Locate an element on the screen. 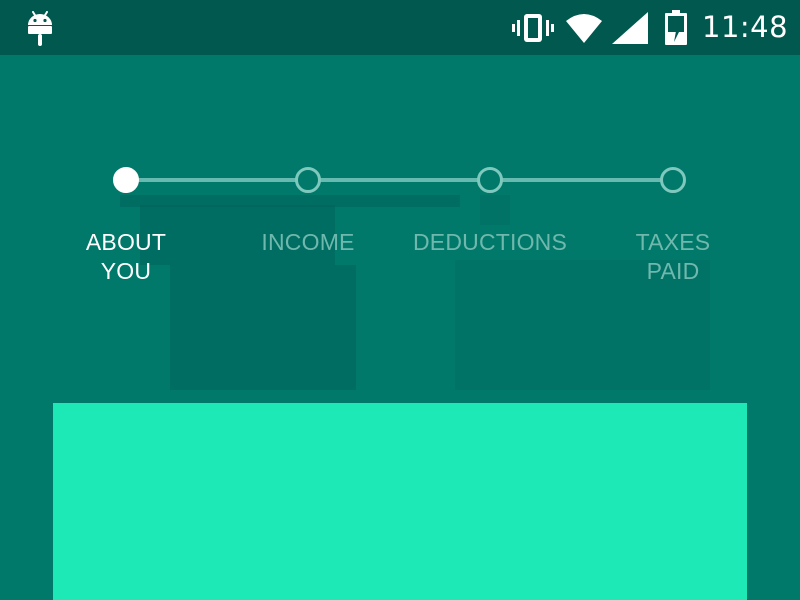 Image resolution: width=800 pixels, height=600 pixels. status-bar: 11:48 is located at coordinates (400, 27).